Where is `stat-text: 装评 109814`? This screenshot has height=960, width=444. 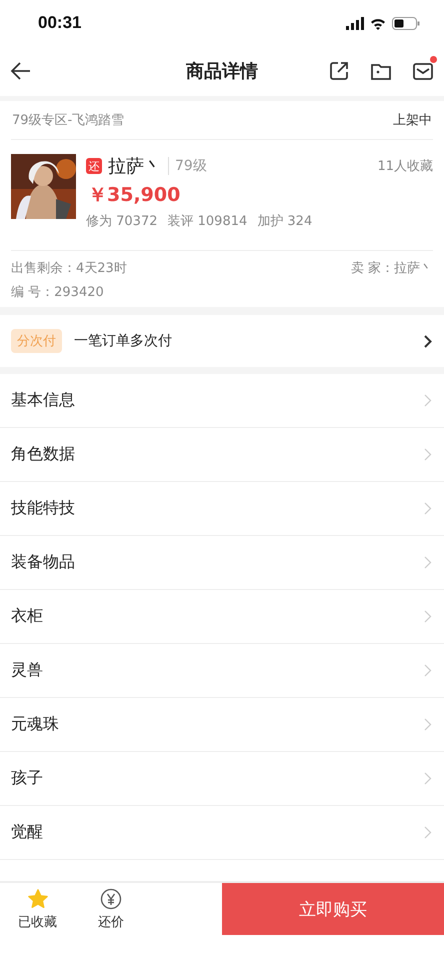 stat-text: 装评 109814 is located at coordinates (208, 221).